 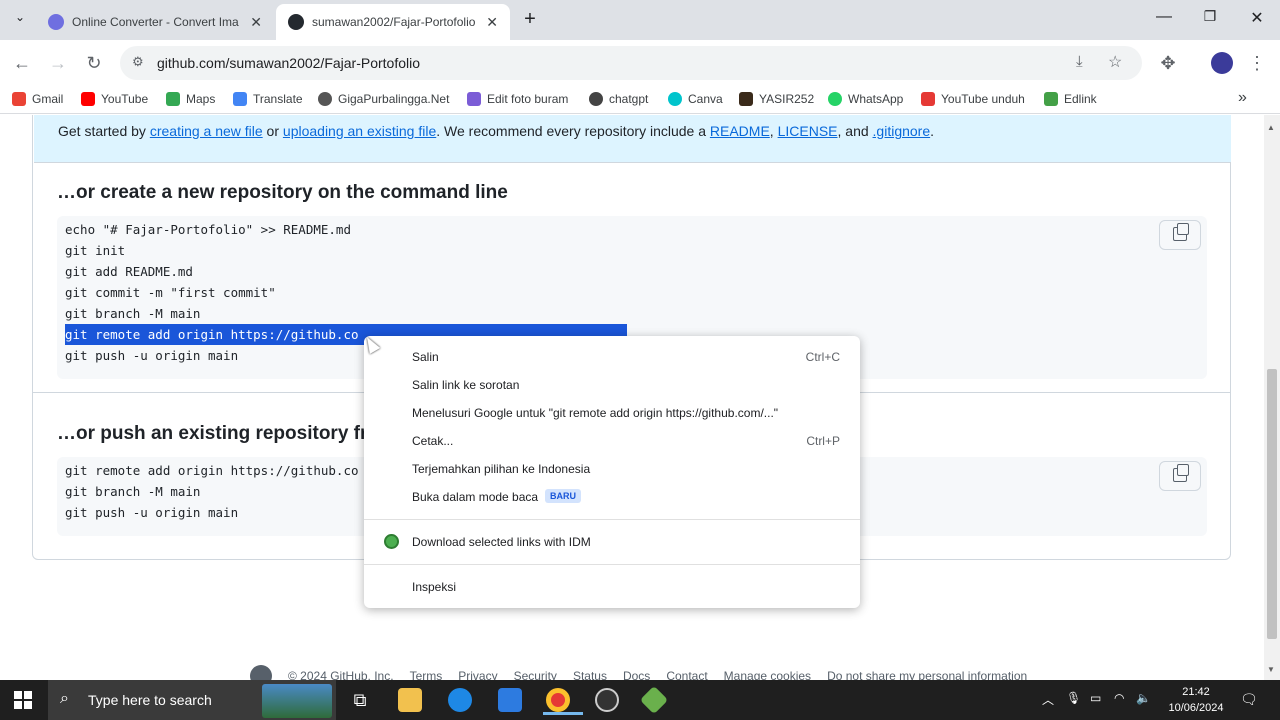 I want to click on code-line: git add README.md, so click(x=129, y=271).